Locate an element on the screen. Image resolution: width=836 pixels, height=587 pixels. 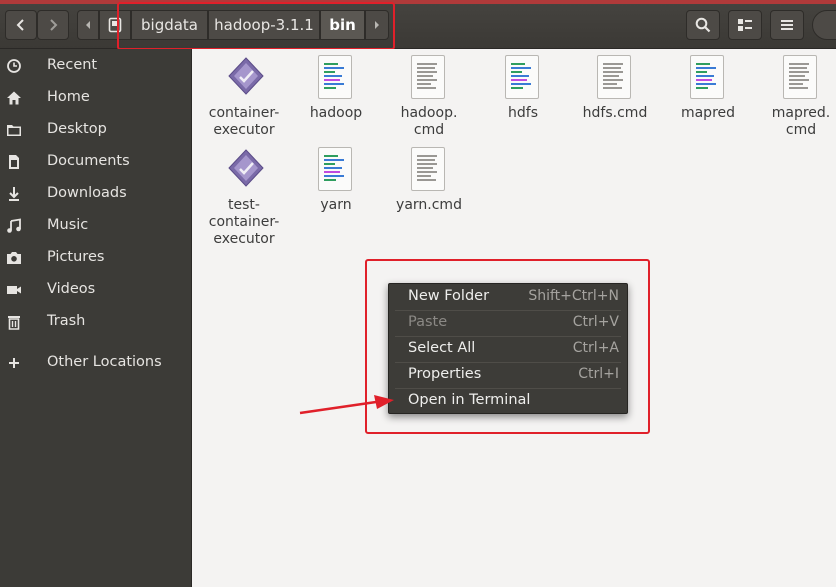
sidebar-item-label: Documents is located at coordinates (88, 161).